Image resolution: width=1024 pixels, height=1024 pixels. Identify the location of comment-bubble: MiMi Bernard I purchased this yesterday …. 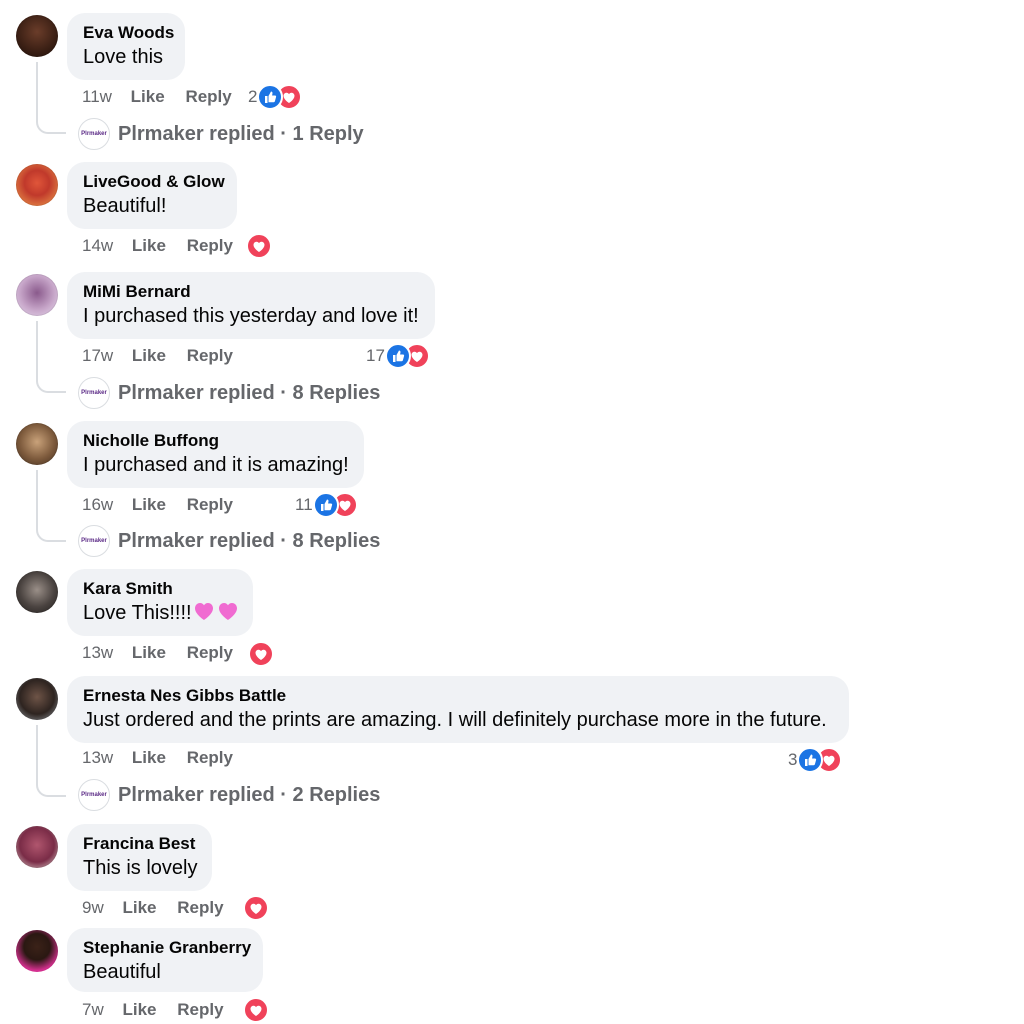
(251, 305).